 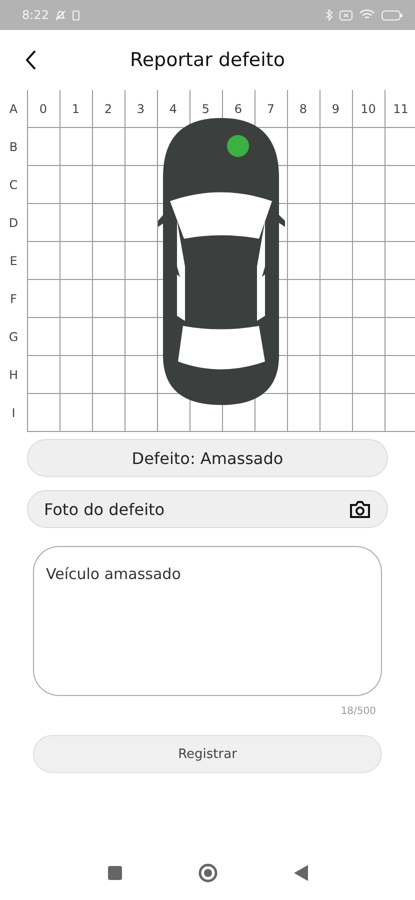 What do you see at coordinates (13, 413) in the screenshot?
I see `row-label: I` at bounding box center [13, 413].